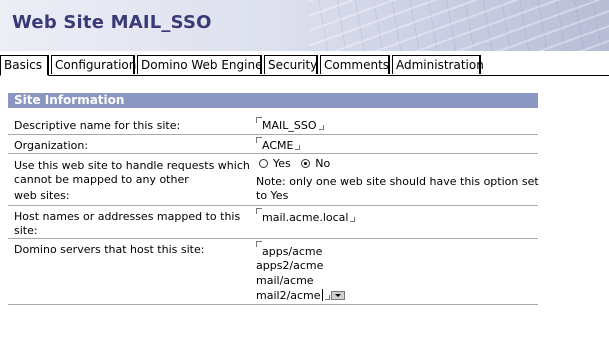 This screenshot has height=349, width=609. What do you see at coordinates (306, 163) in the screenshot?
I see `radio-no-circle` at bounding box center [306, 163].